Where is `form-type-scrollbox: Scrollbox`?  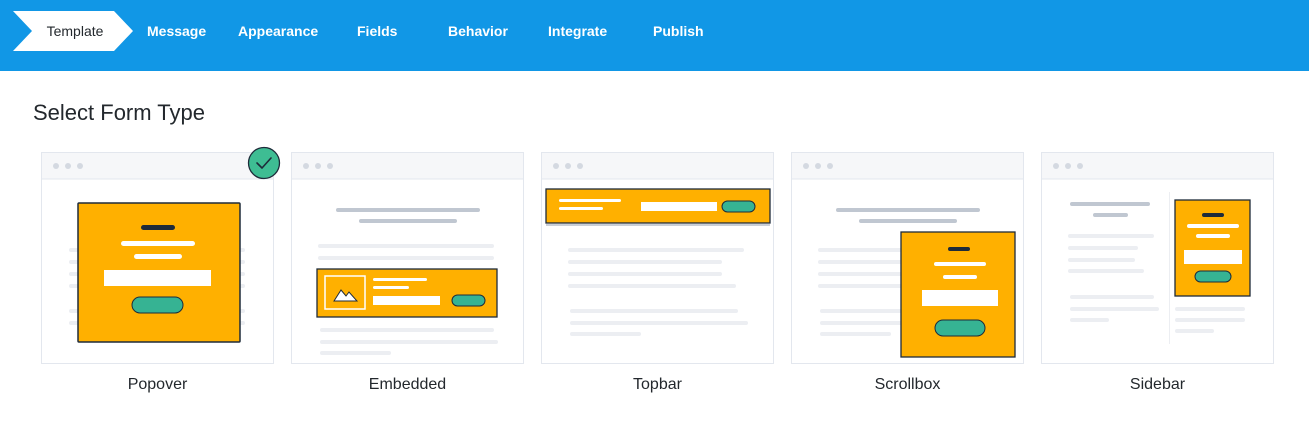 form-type-scrollbox: Scrollbox is located at coordinates (907, 273).